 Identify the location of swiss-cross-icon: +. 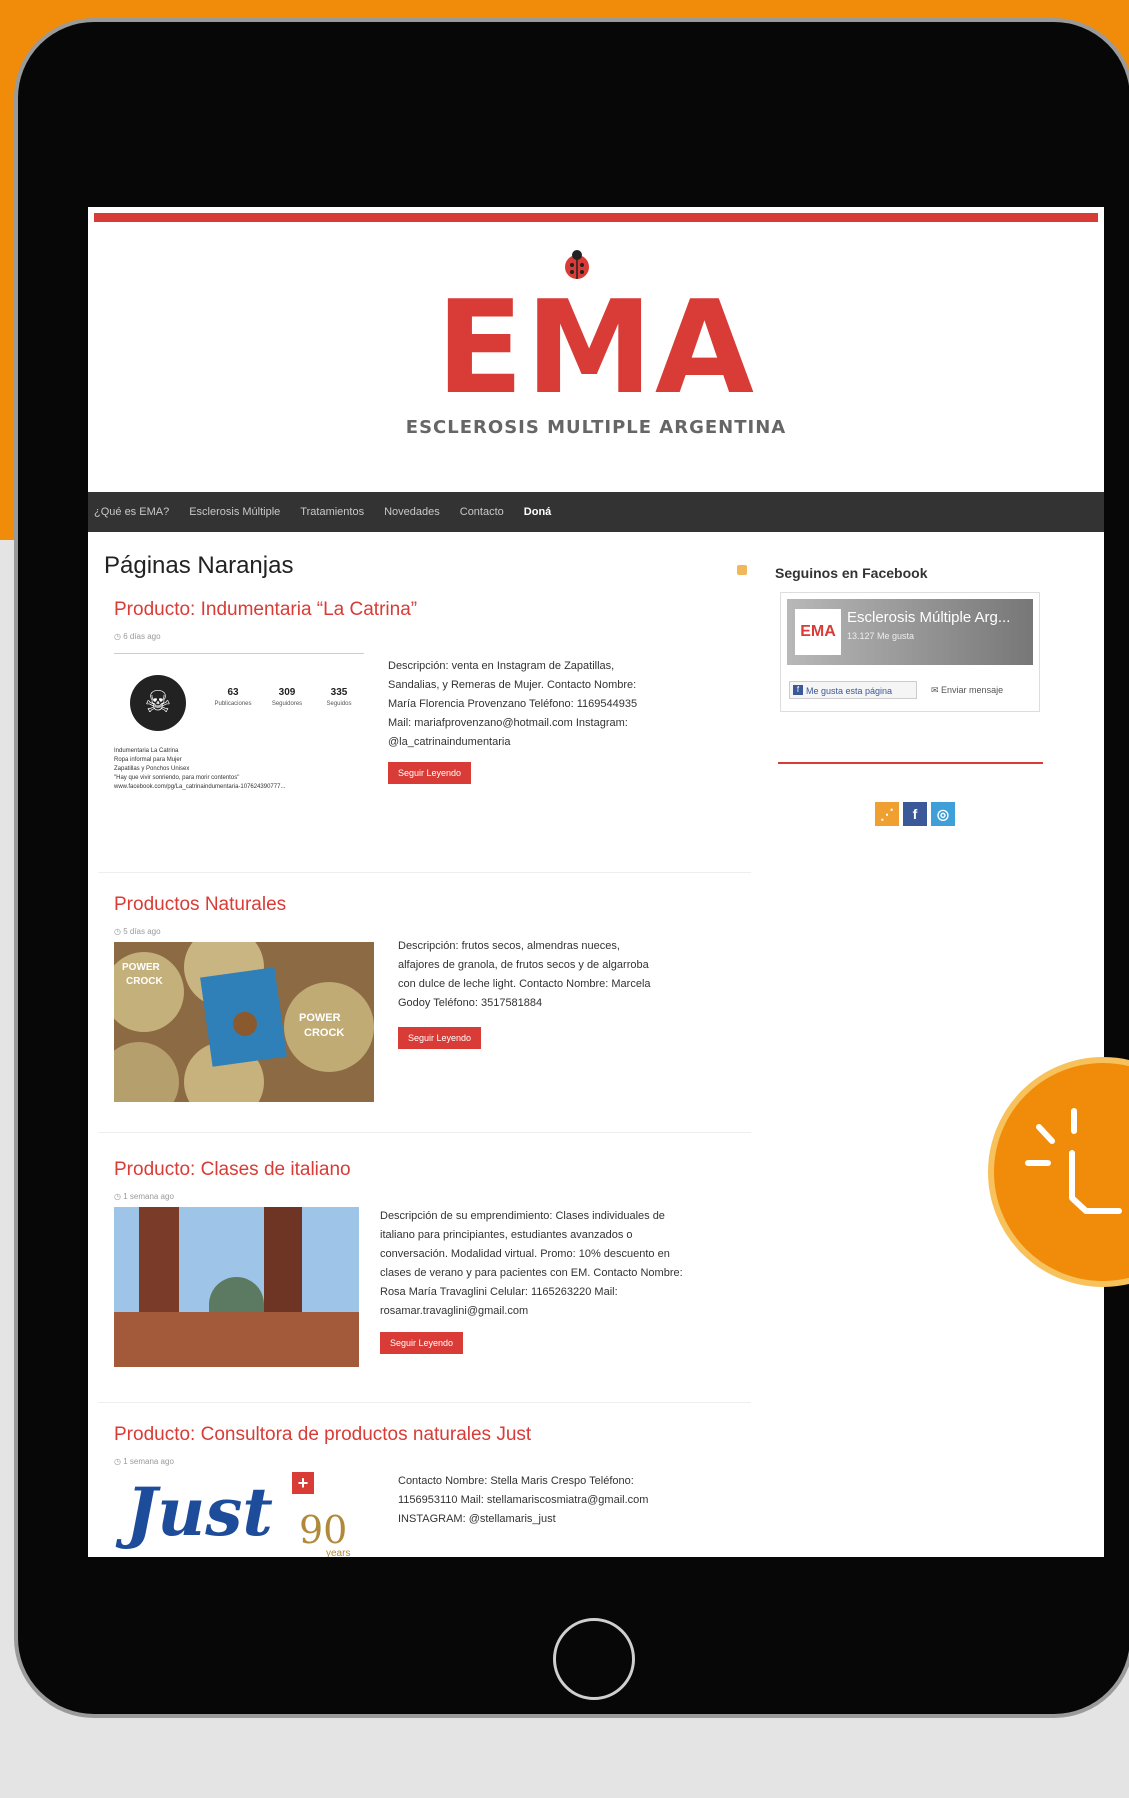
(303, 1483).